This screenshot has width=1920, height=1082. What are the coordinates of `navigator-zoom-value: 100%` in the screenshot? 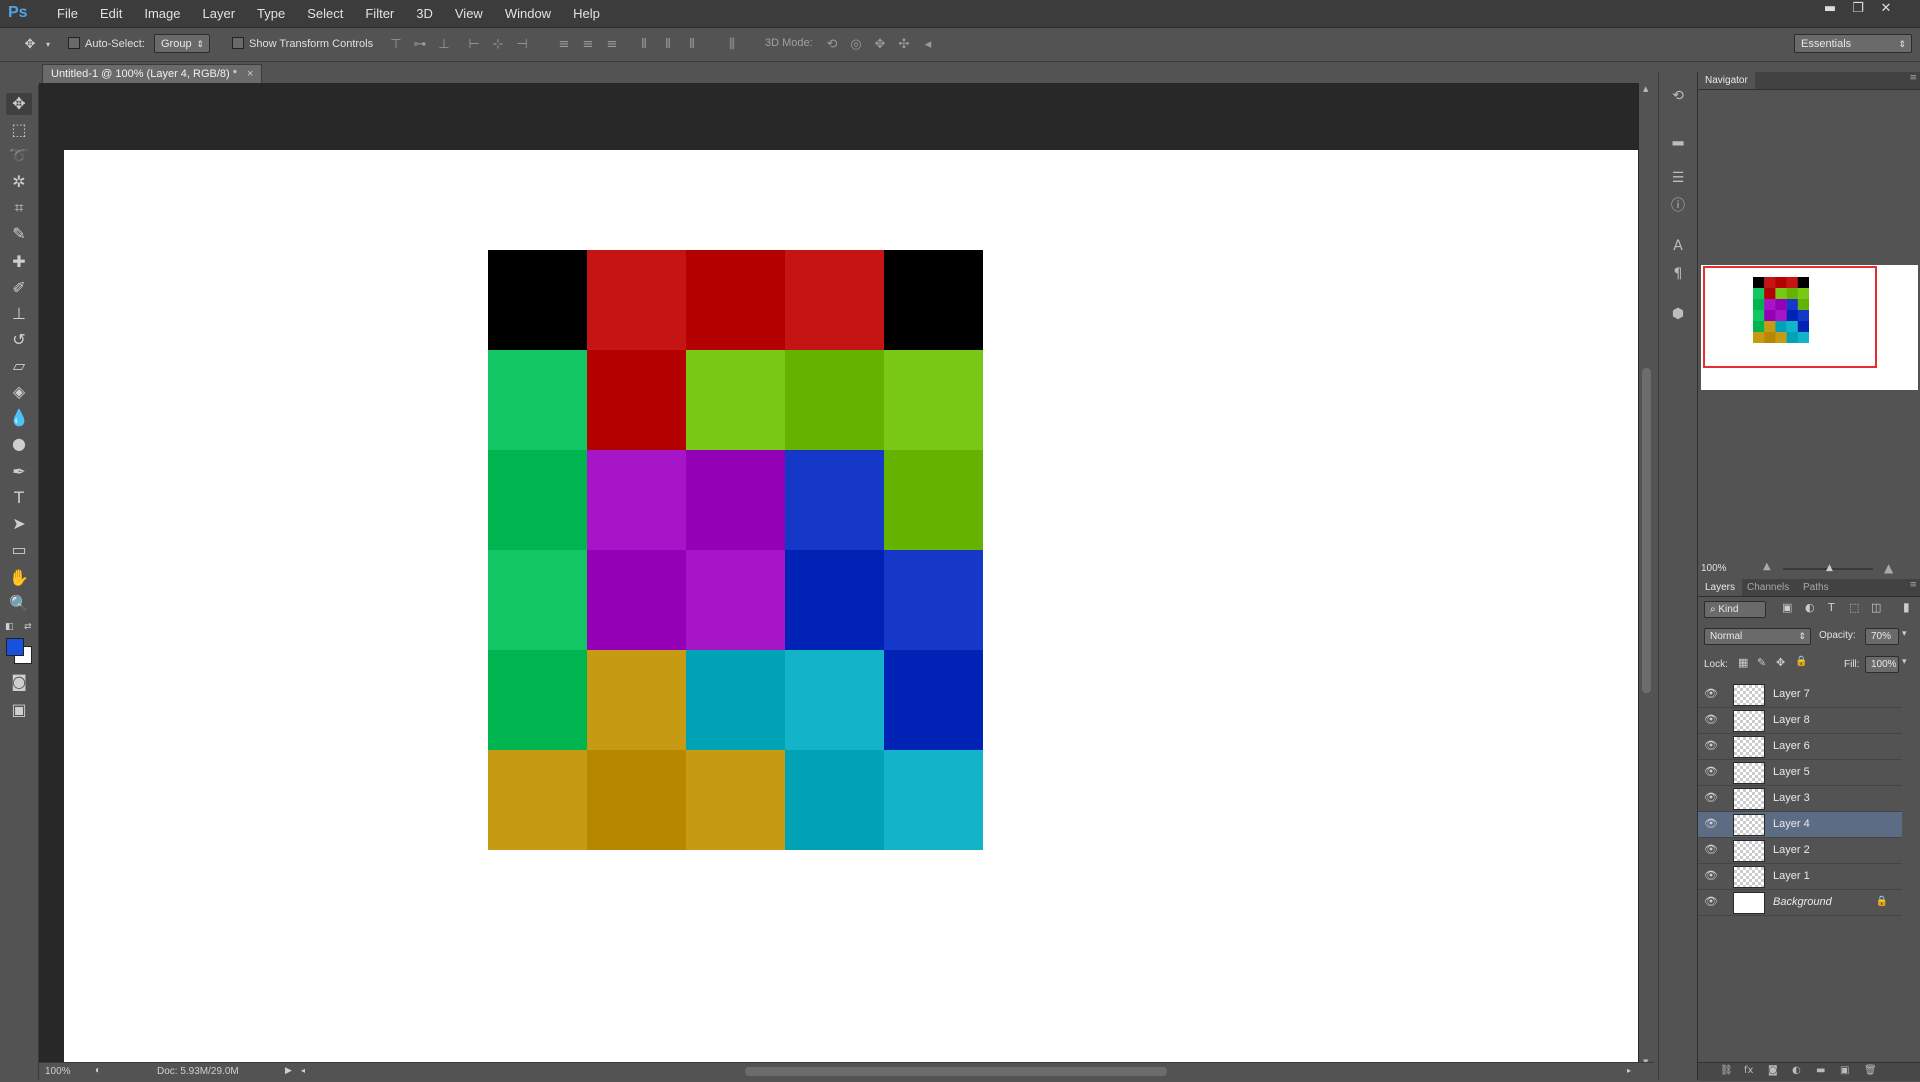 It's located at (1714, 568).